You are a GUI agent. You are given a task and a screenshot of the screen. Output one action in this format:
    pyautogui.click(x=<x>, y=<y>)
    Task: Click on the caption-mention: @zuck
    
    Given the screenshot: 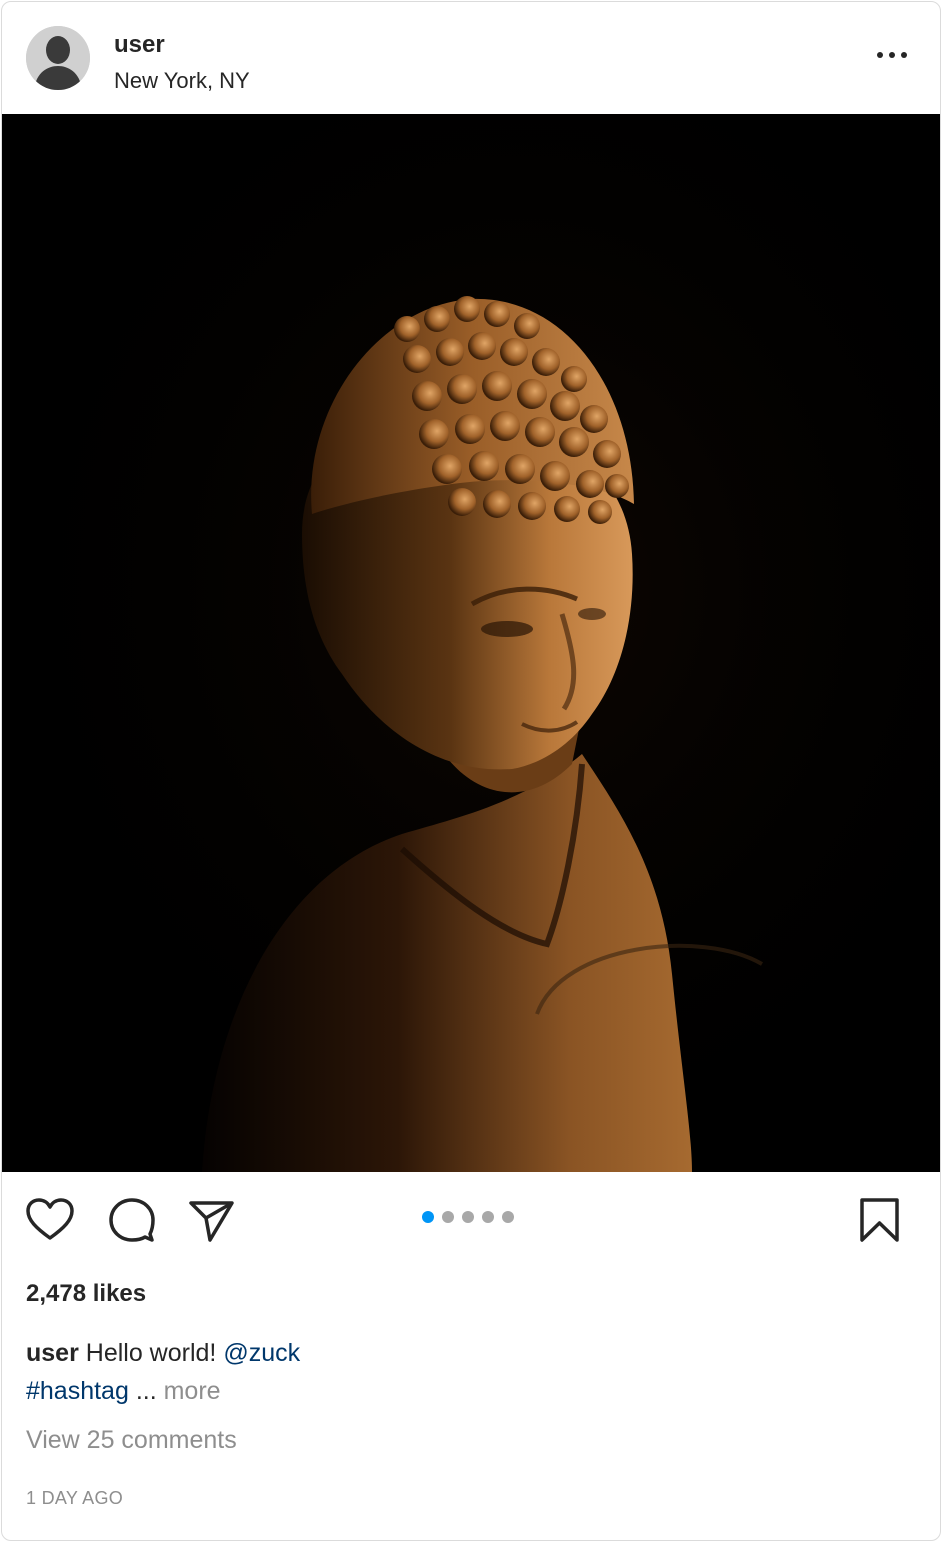 What is the action you would take?
    pyautogui.click(x=261, y=1353)
    